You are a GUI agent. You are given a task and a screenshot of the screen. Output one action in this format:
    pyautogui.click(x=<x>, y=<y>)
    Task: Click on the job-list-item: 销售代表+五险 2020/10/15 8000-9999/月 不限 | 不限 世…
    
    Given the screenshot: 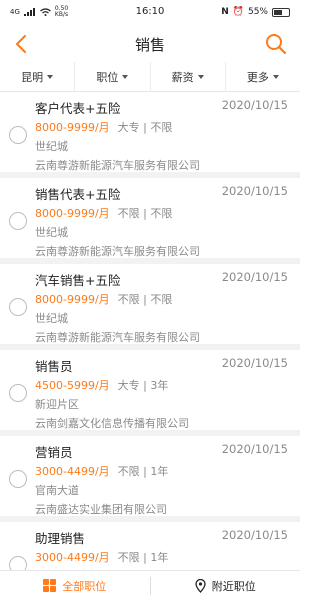 What is the action you would take?
    pyautogui.click(x=150, y=221)
    